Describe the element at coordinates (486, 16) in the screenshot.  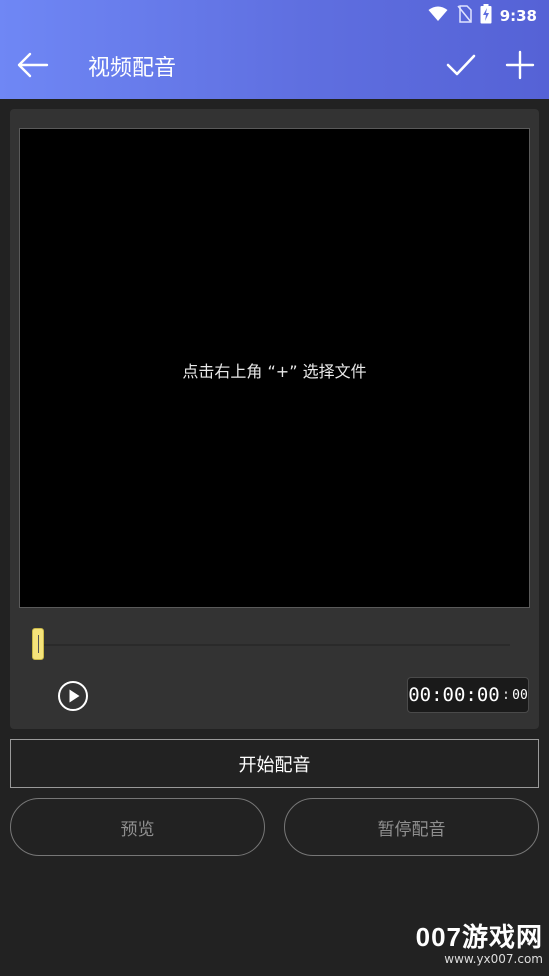
I see `battery-charging-icon` at that location.